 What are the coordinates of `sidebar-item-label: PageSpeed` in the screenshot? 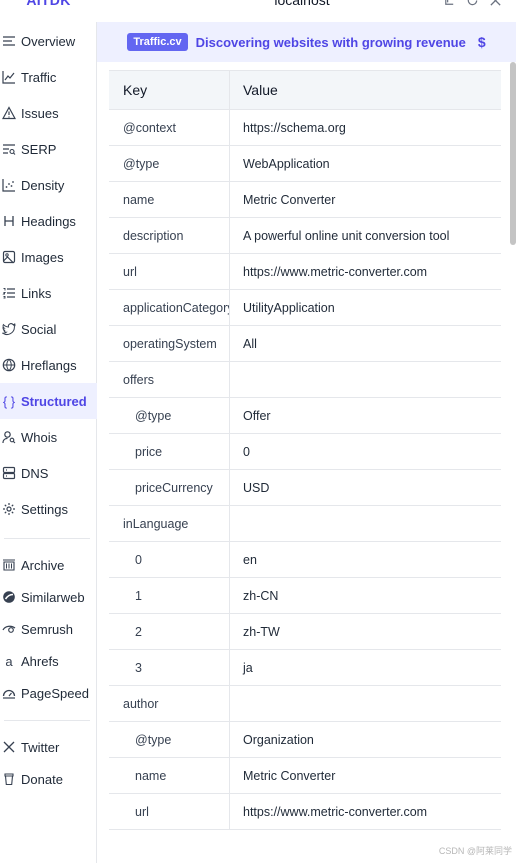 It's located at (55, 693).